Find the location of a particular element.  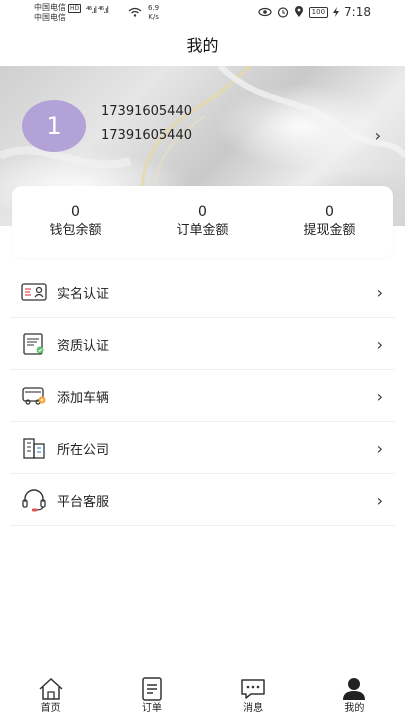

tab-orders: 订单 is located at coordinates (152, 696).